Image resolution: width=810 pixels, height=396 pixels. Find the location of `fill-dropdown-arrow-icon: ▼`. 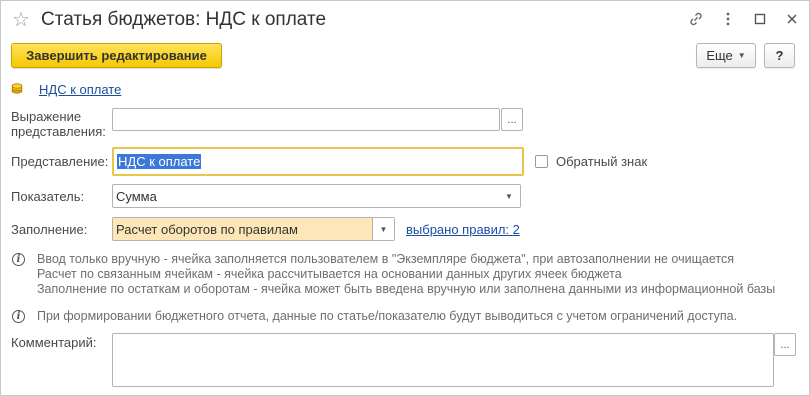

fill-dropdown-arrow-icon: ▼ is located at coordinates (383, 229).